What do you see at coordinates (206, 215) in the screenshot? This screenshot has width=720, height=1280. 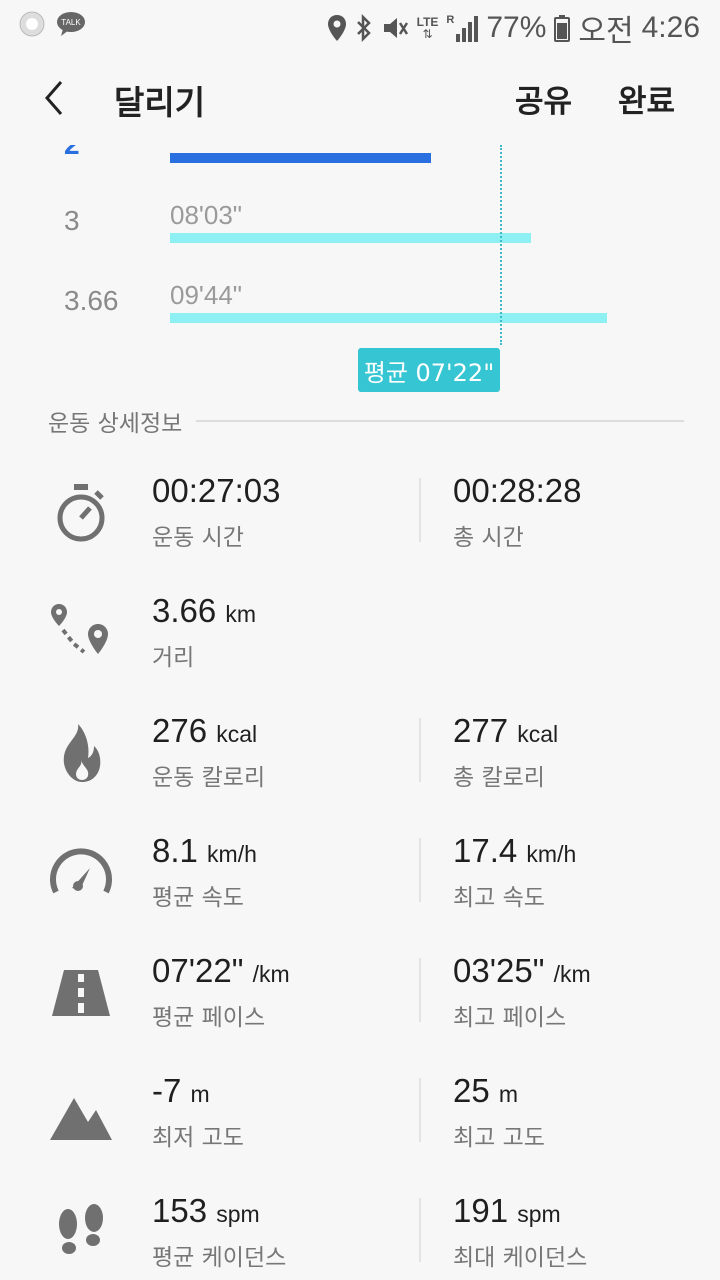 I see `split-time: 08'03"` at bounding box center [206, 215].